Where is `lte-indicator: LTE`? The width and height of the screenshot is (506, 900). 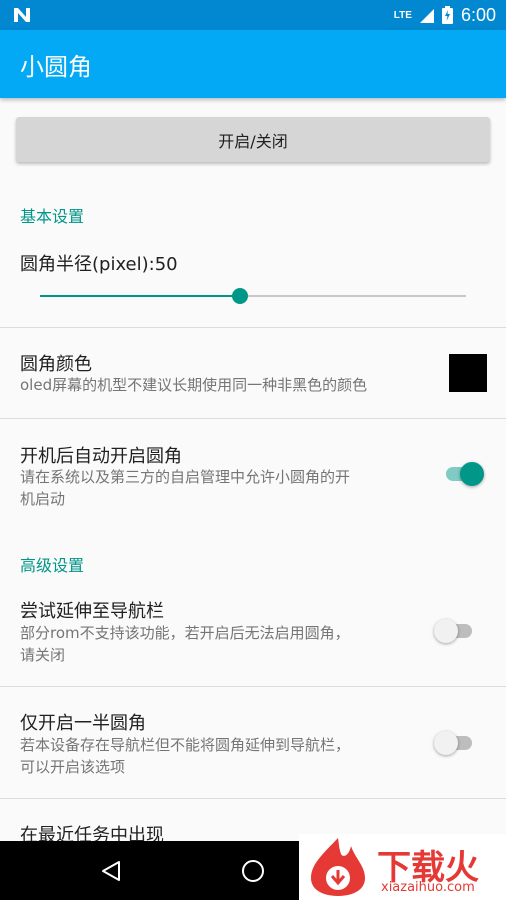
lte-indicator: LTE is located at coordinates (402, 15).